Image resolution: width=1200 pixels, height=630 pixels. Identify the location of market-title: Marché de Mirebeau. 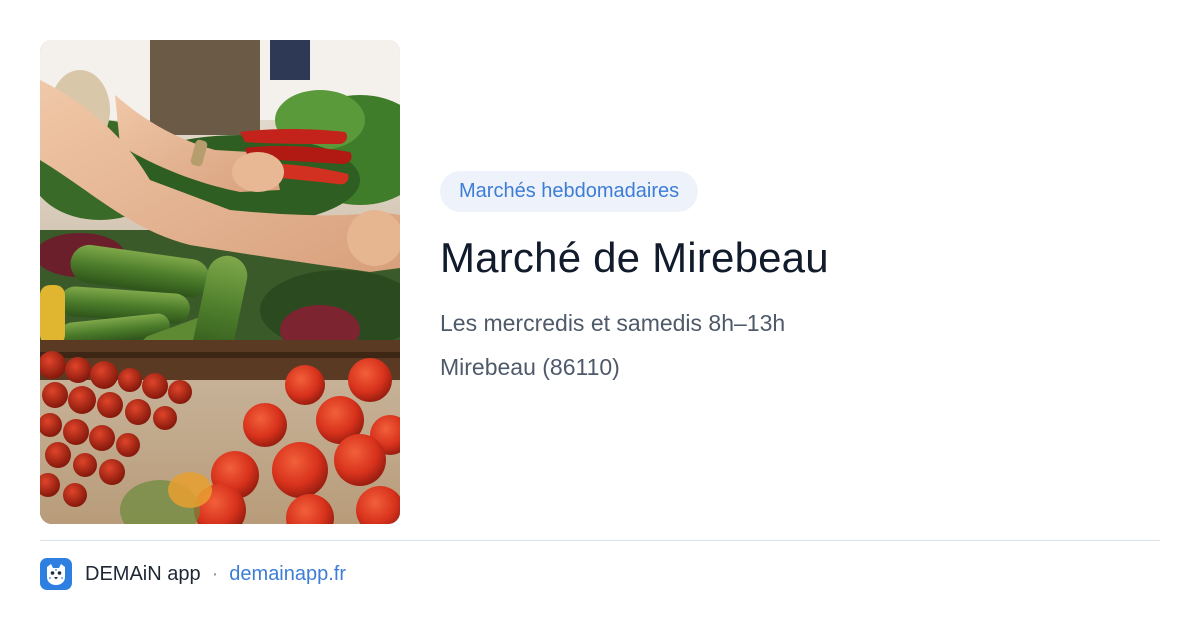
(634, 257).